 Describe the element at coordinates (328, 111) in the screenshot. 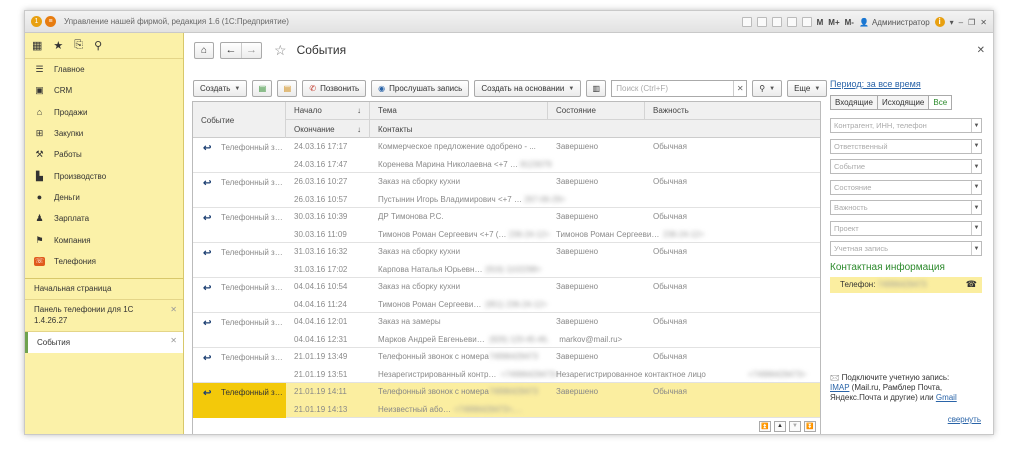

I see `col-start: Начало ↓` at that location.